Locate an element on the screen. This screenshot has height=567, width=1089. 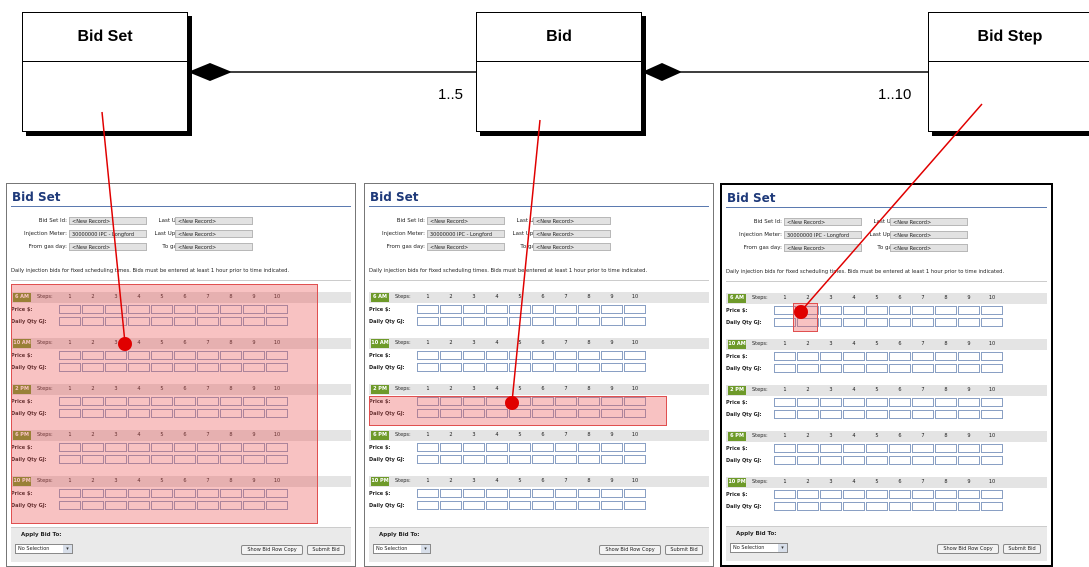
to-gas-day-field: <New Record> is located at coordinates (214, 247).